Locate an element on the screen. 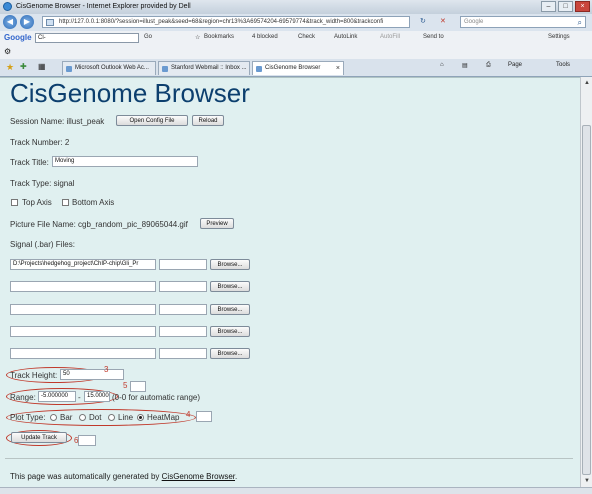 Image resolution: width=592 pixels, height=494 pixels. close-window-button: × is located at coordinates (582, 6).